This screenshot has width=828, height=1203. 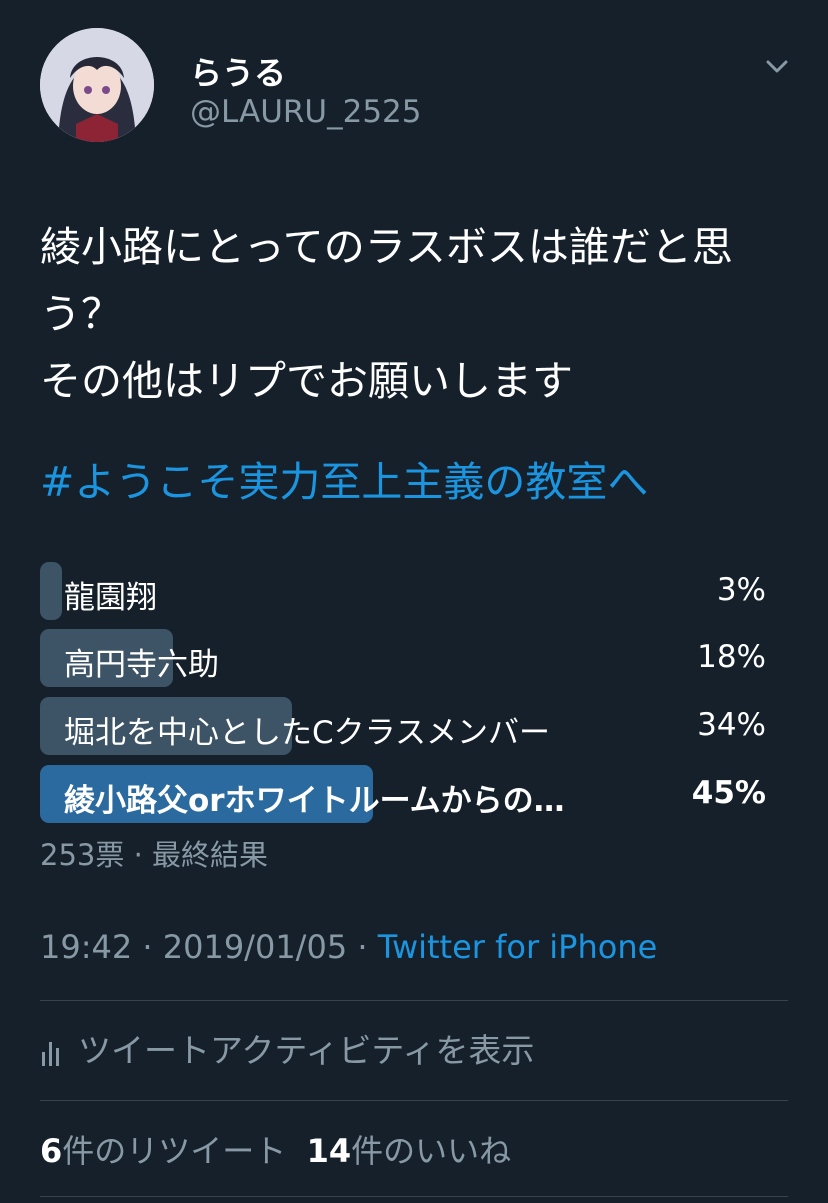 I want to click on avatar, so click(x=97, y=85).